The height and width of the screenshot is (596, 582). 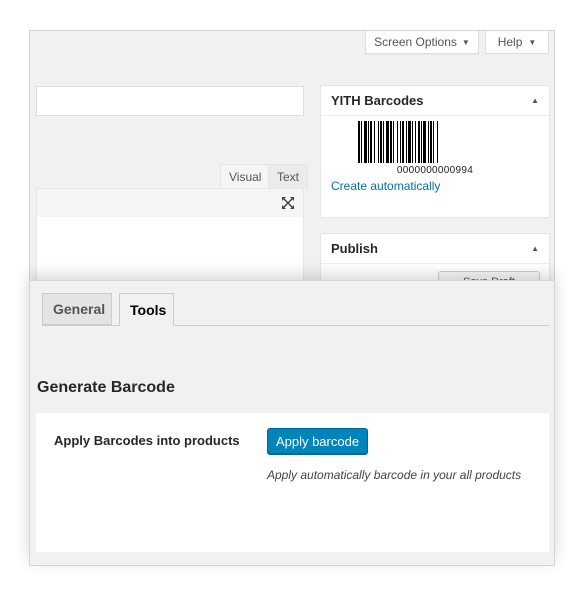 What do you see at coordinates (170, 101) in the screenshot?
I see `product-title-input` at bounding box center [170, 101].